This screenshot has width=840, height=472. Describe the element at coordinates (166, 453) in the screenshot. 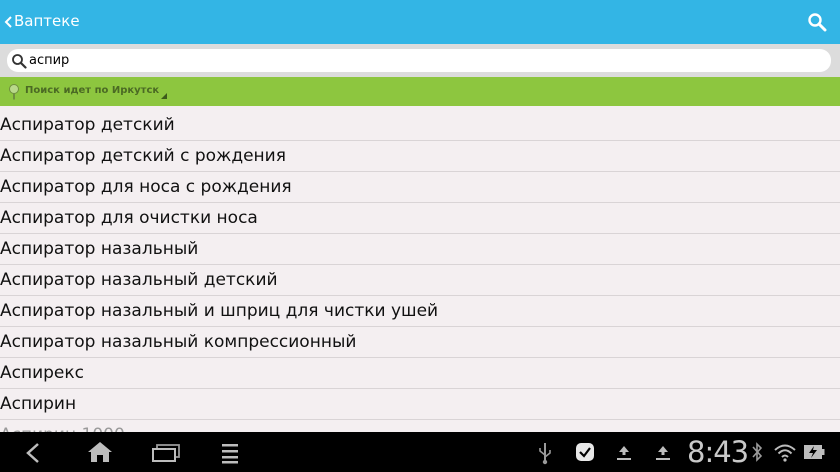

I see `recent-apps-icon` at that location.